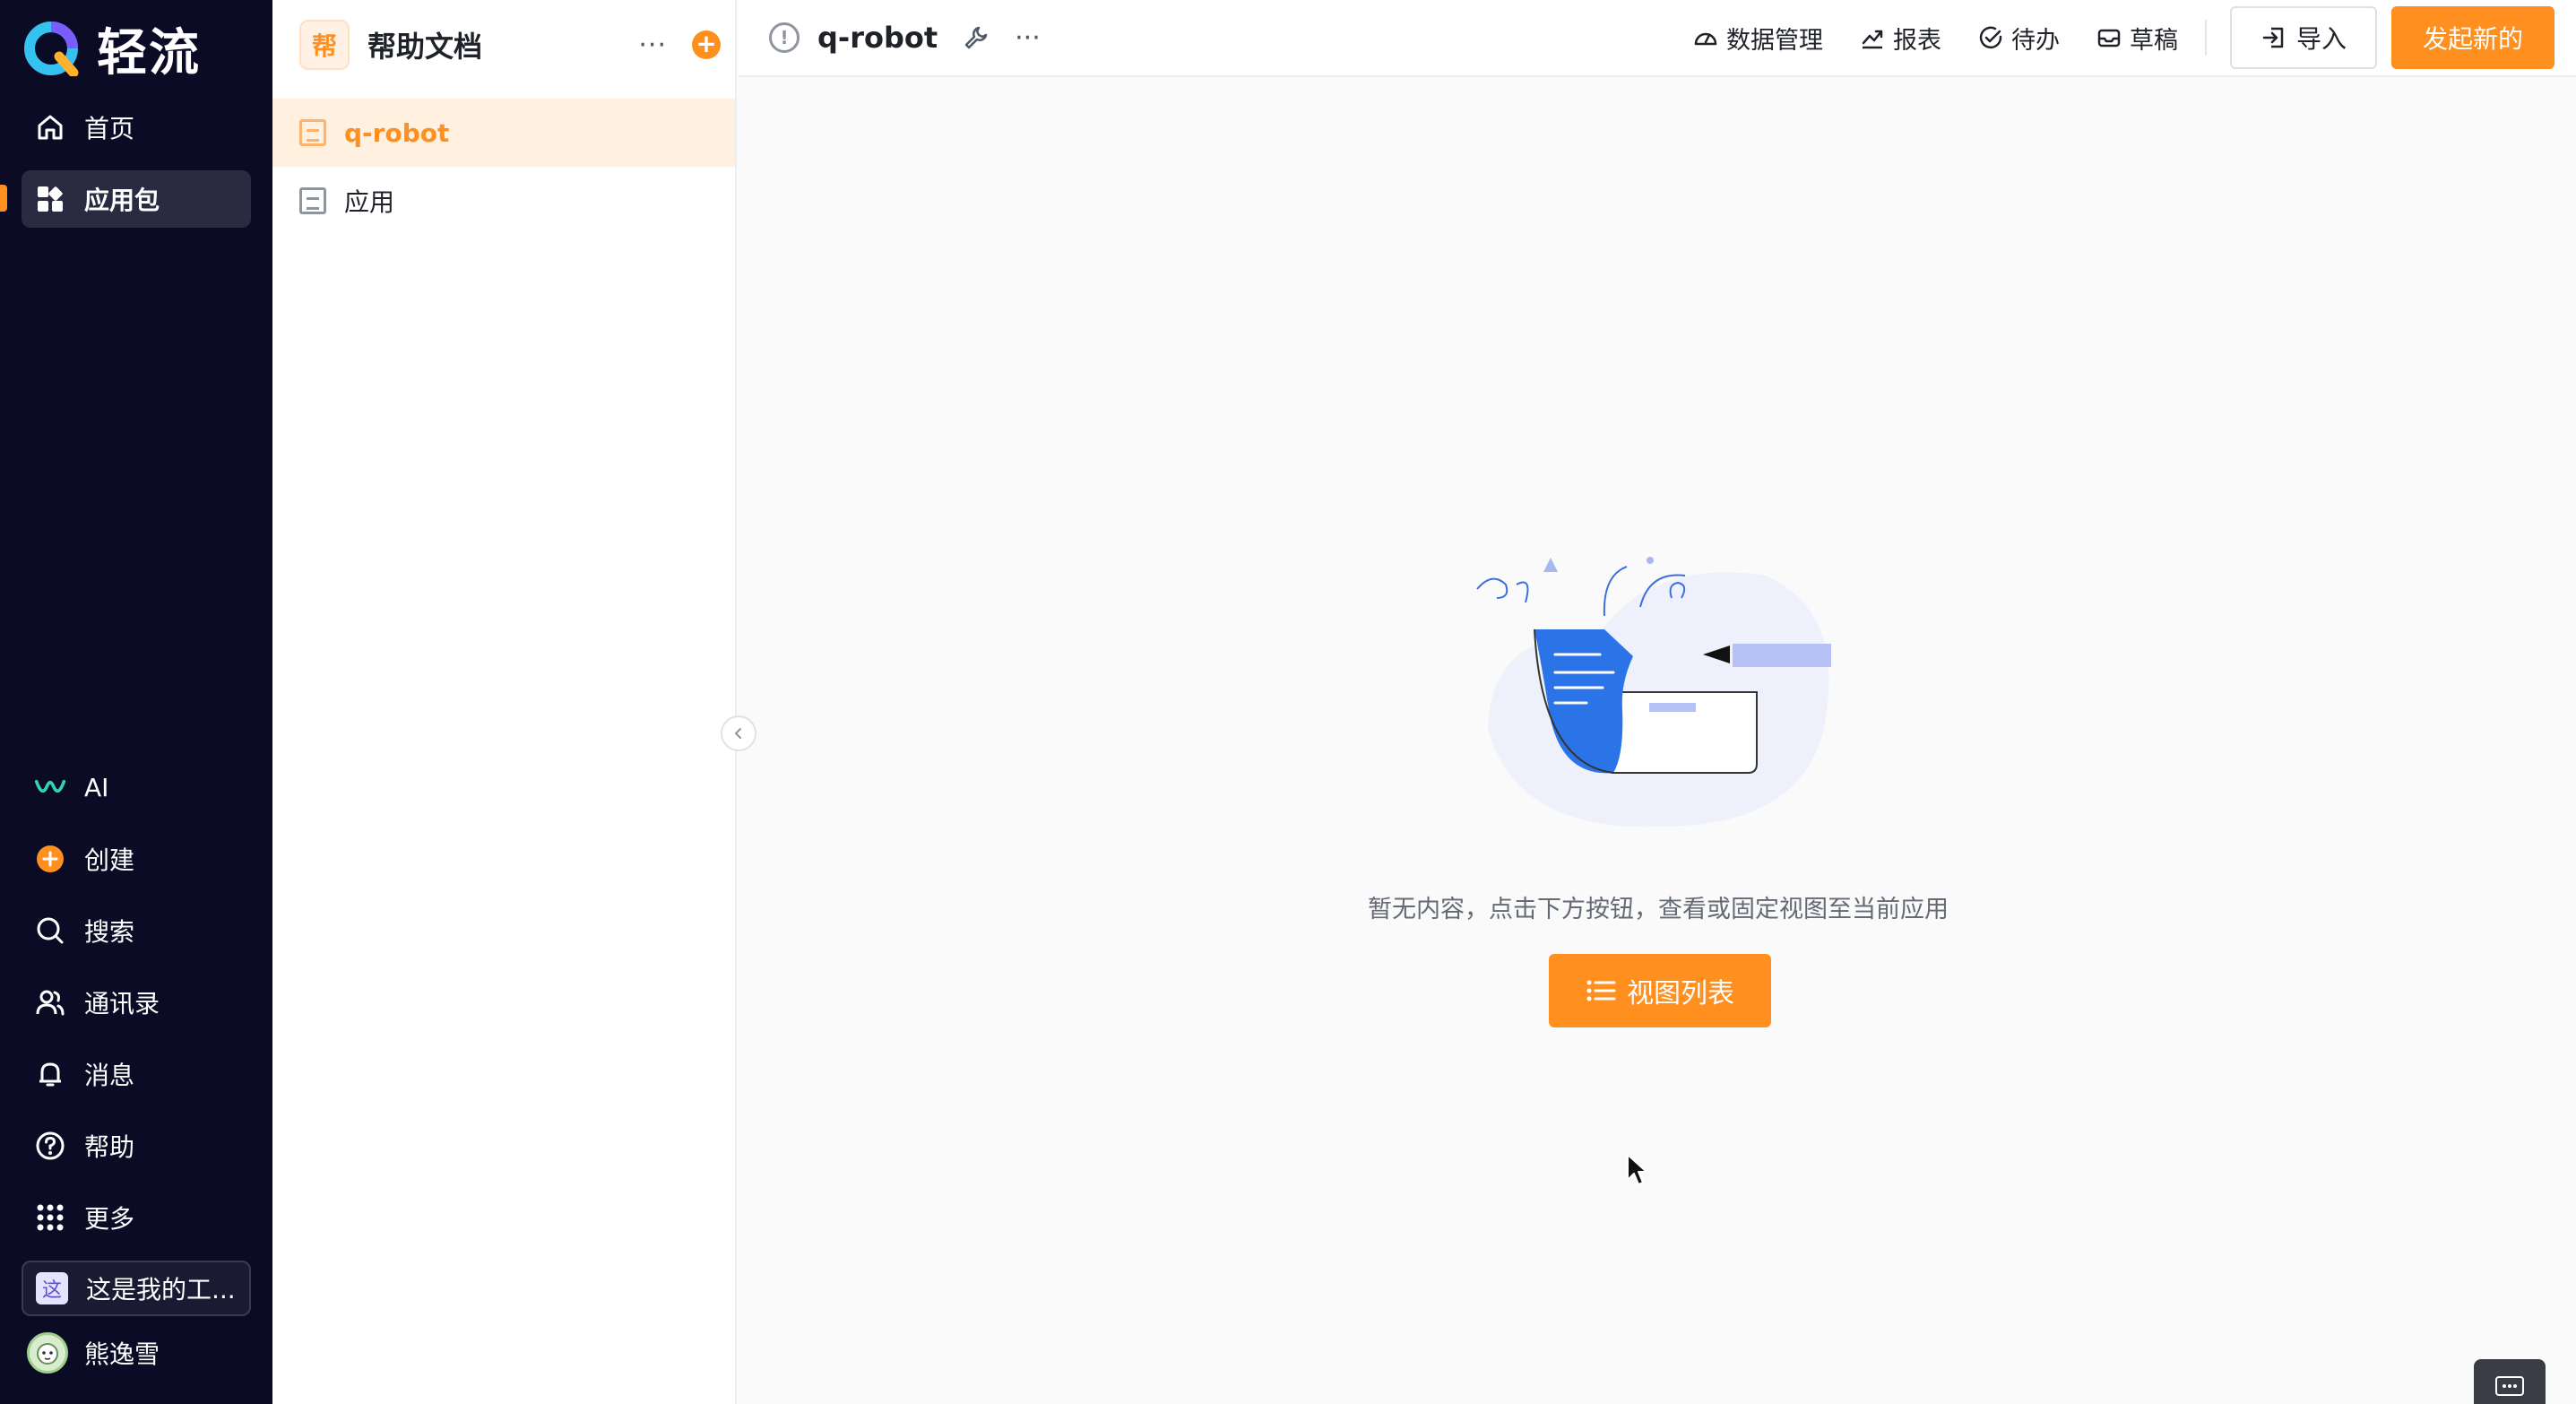 This screenshot has width=2576, height=1404. I want to click on nav-item-label: 创建, so click(109, 860).